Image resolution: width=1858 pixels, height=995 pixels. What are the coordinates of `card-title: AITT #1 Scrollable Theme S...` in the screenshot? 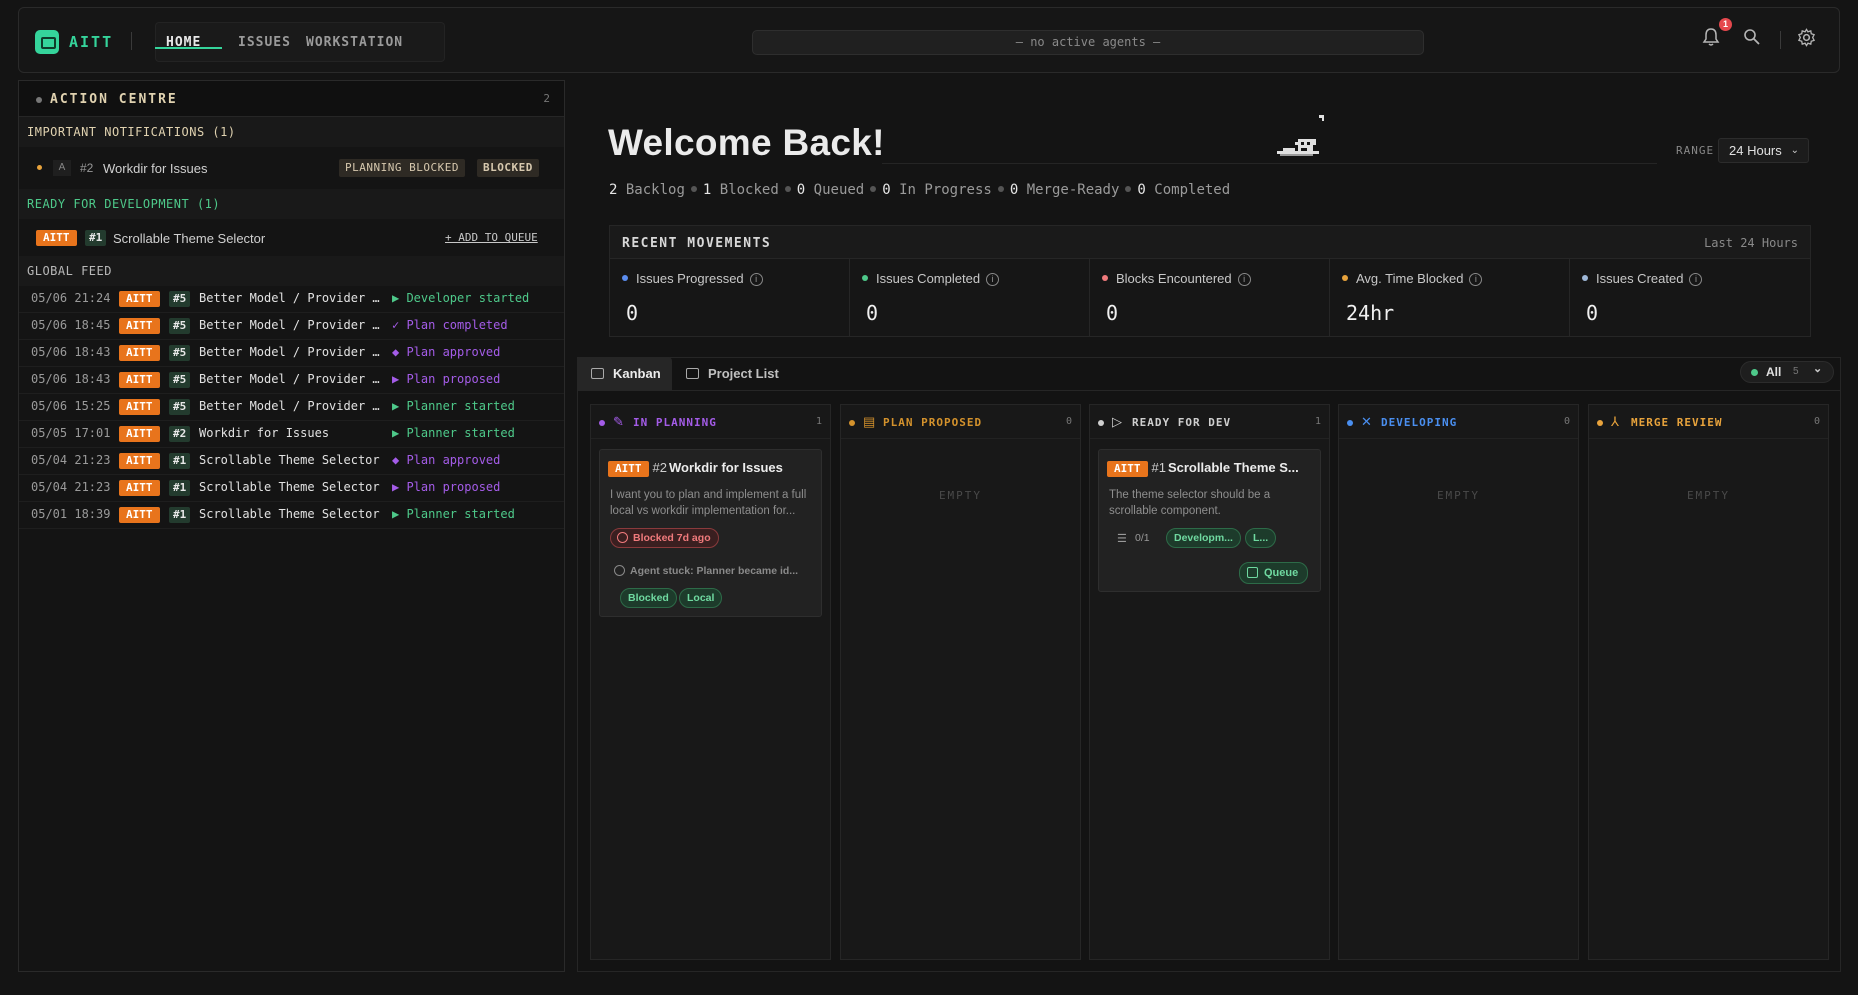 It's located at (1203, 468).